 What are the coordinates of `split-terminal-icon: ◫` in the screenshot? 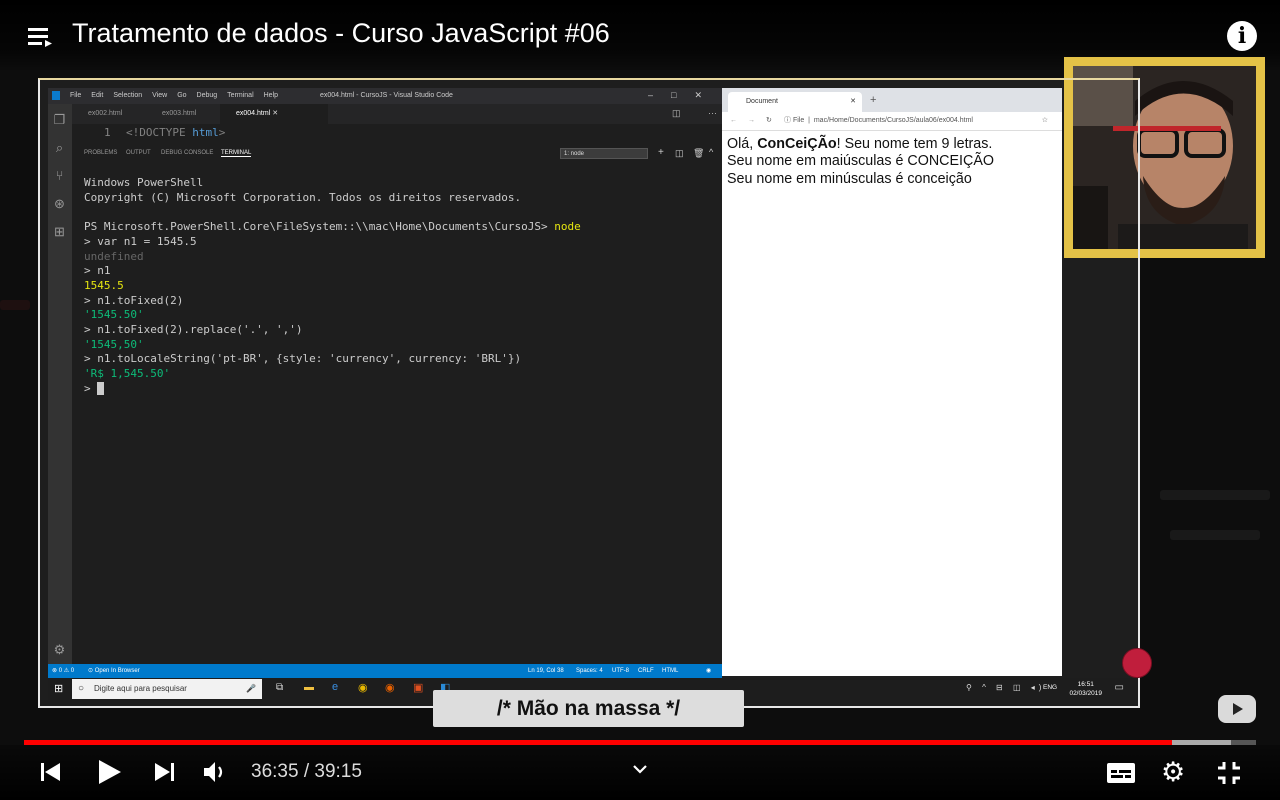 It's located at (679, 153).